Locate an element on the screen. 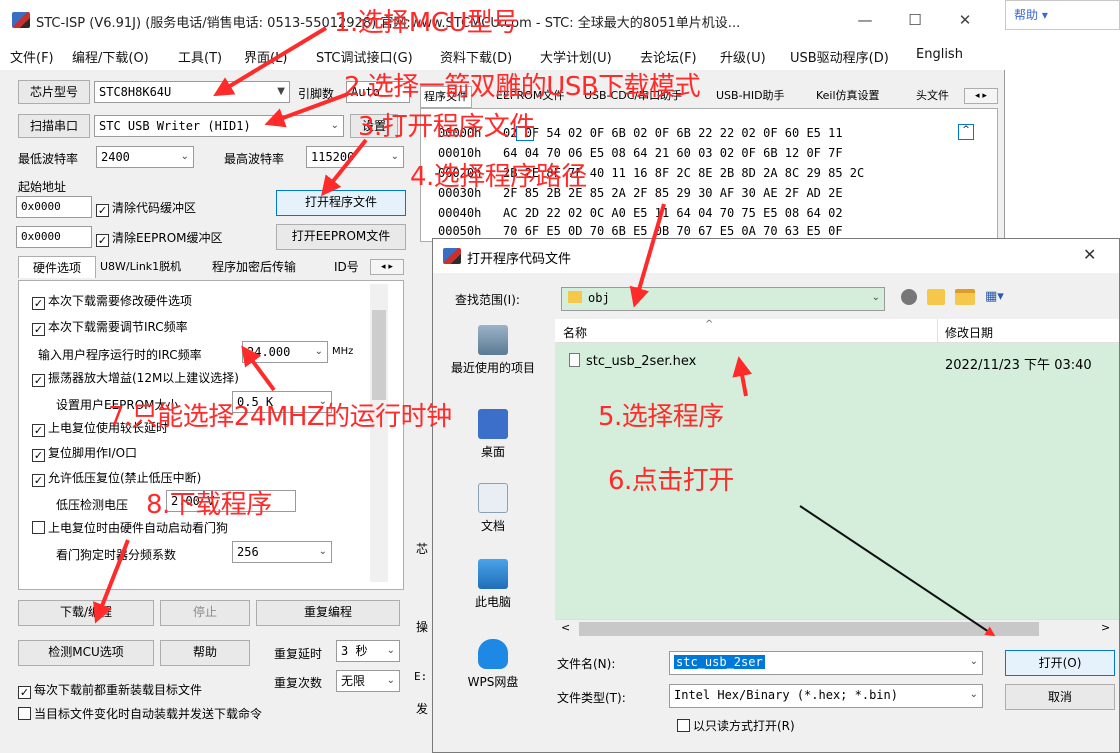 Image resolution: width=1120 pixels, height=753 pixels. open-program-file-button: 打开程序文件 is located at coordinates (341, 203).